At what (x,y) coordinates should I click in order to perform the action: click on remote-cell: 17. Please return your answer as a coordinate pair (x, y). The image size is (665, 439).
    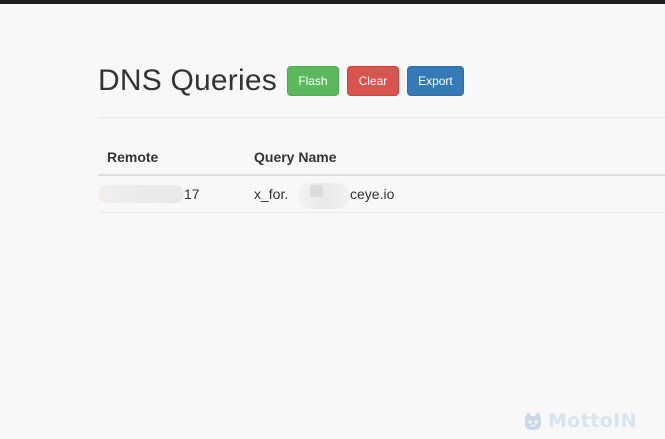
    Looking at the image, I should click on (153, 194).